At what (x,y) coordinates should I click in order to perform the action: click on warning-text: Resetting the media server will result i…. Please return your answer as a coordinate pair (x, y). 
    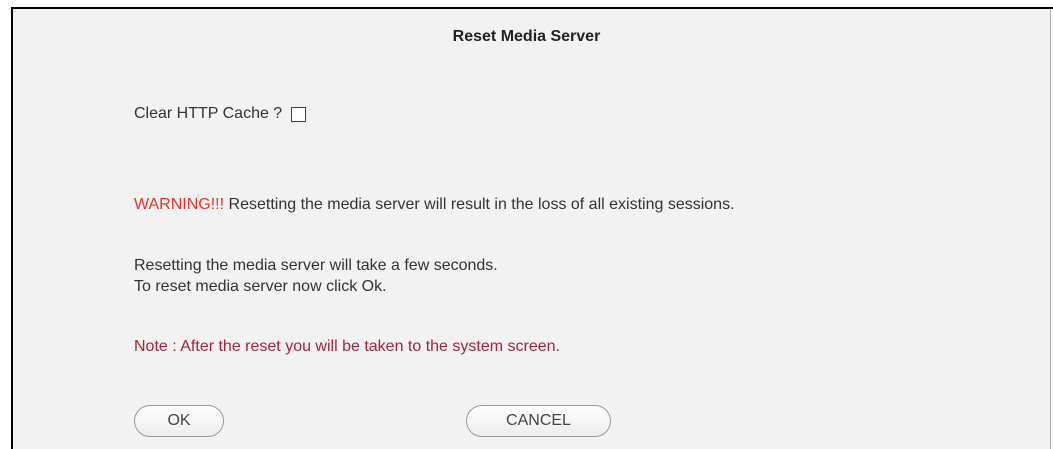
    Looking at the image, I should click on (479, 204).